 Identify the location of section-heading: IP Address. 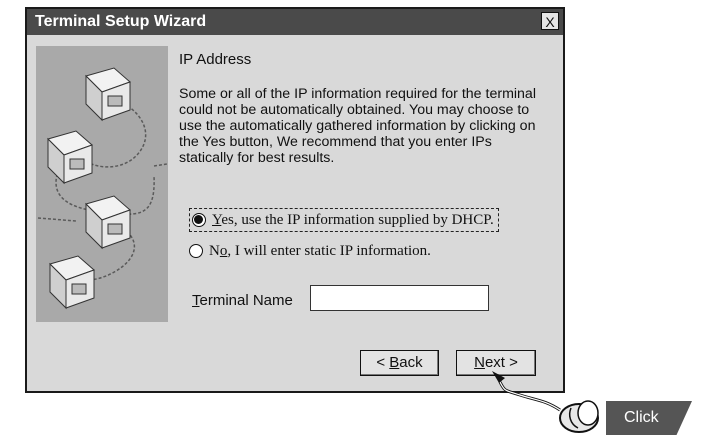
(215, 59).